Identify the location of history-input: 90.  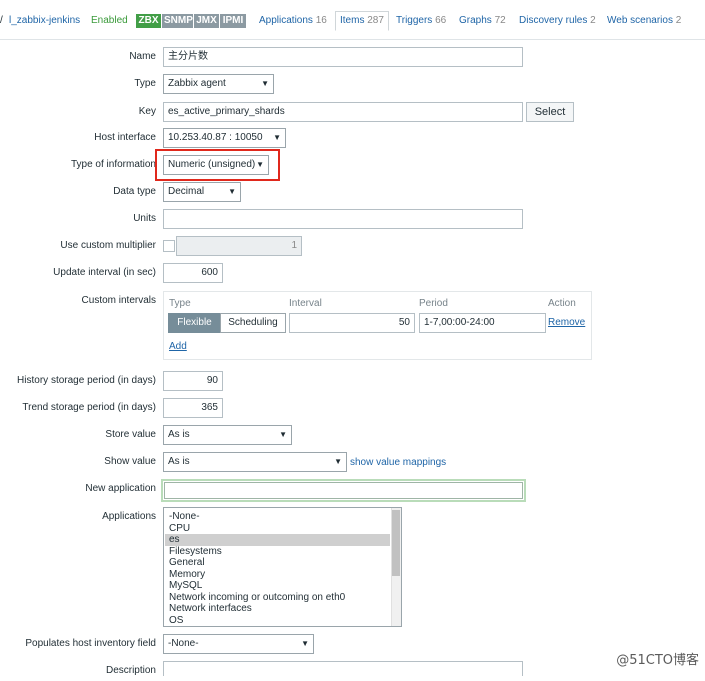
(193, 381).